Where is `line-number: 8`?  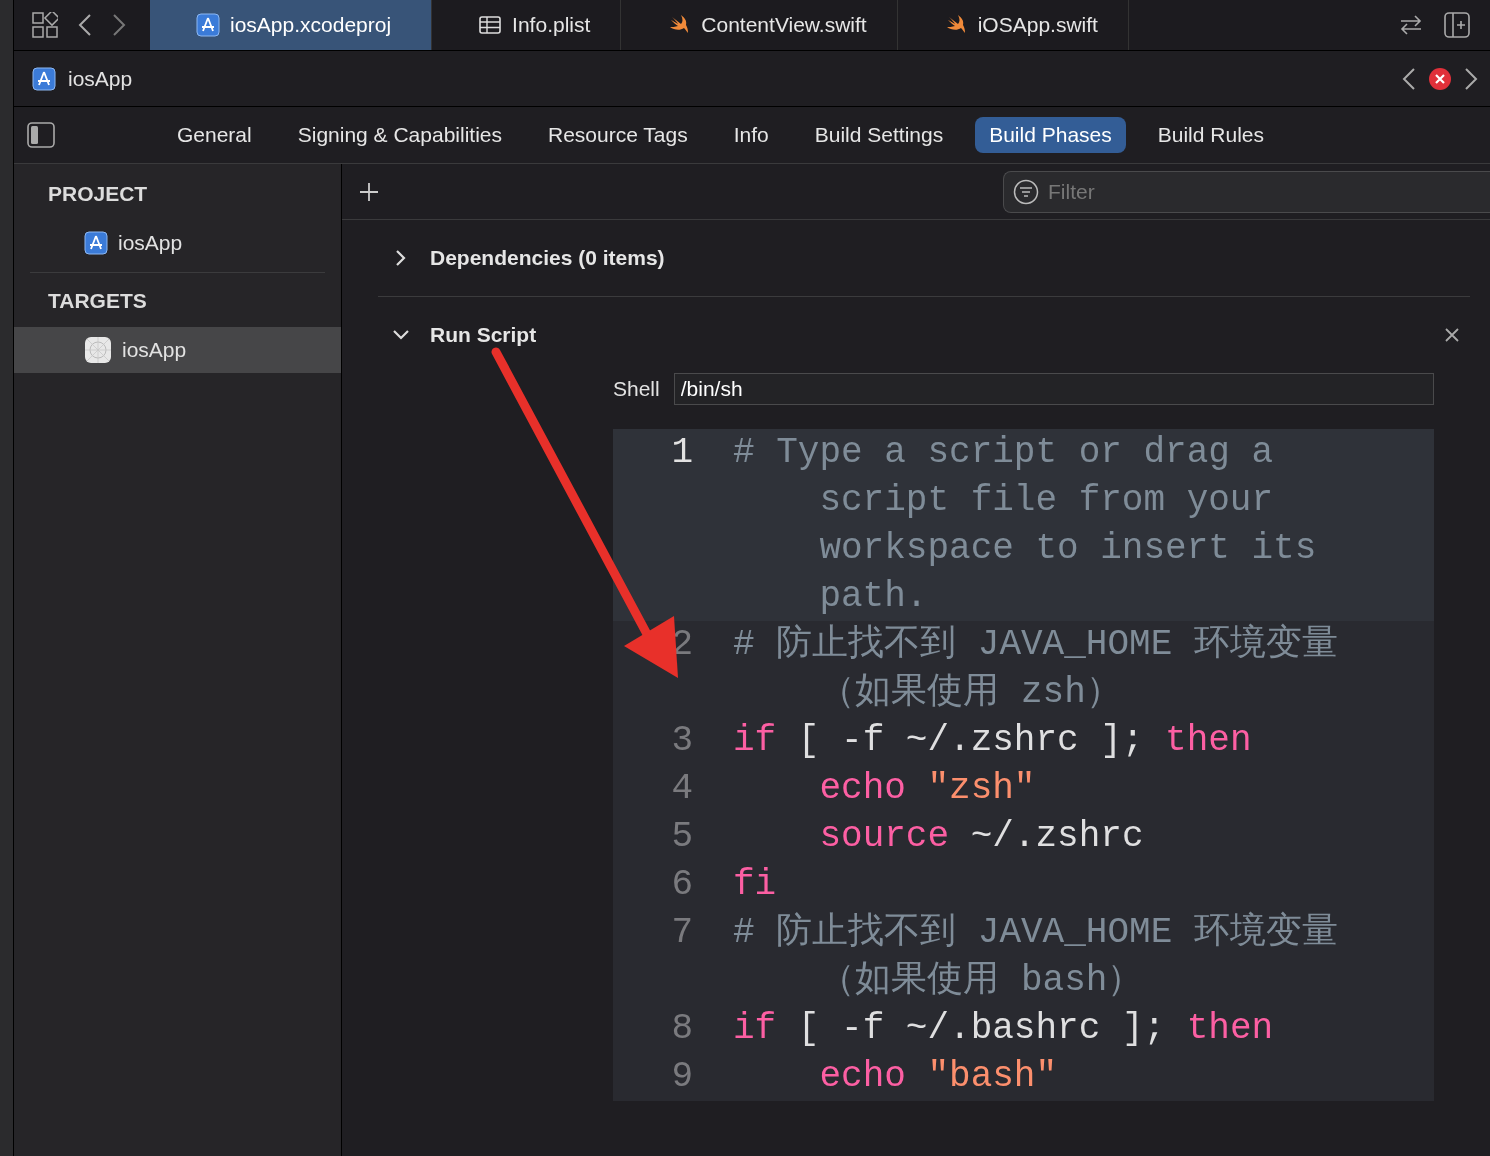
line-number: 8 is located at coordinates (682, 1029).